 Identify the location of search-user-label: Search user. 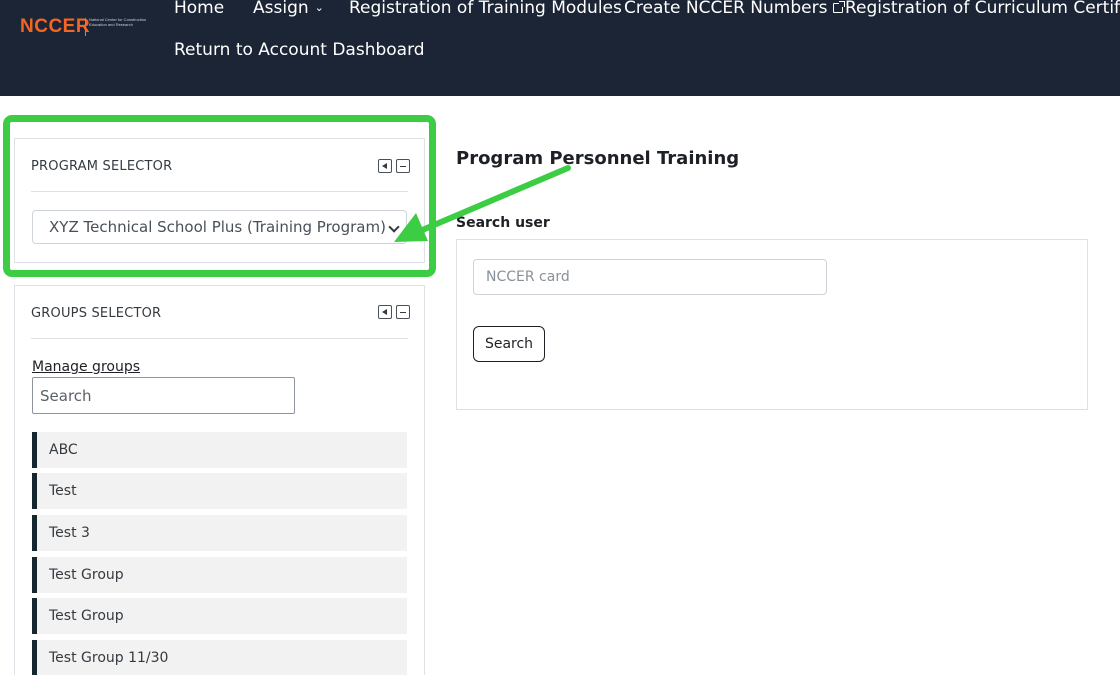
(503, 223).